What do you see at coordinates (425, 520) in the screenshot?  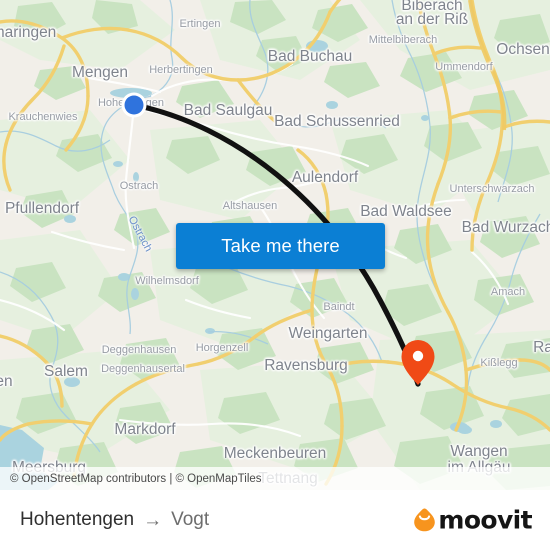 I see `moovit-pin-icon` at bounding box center [425, 520].